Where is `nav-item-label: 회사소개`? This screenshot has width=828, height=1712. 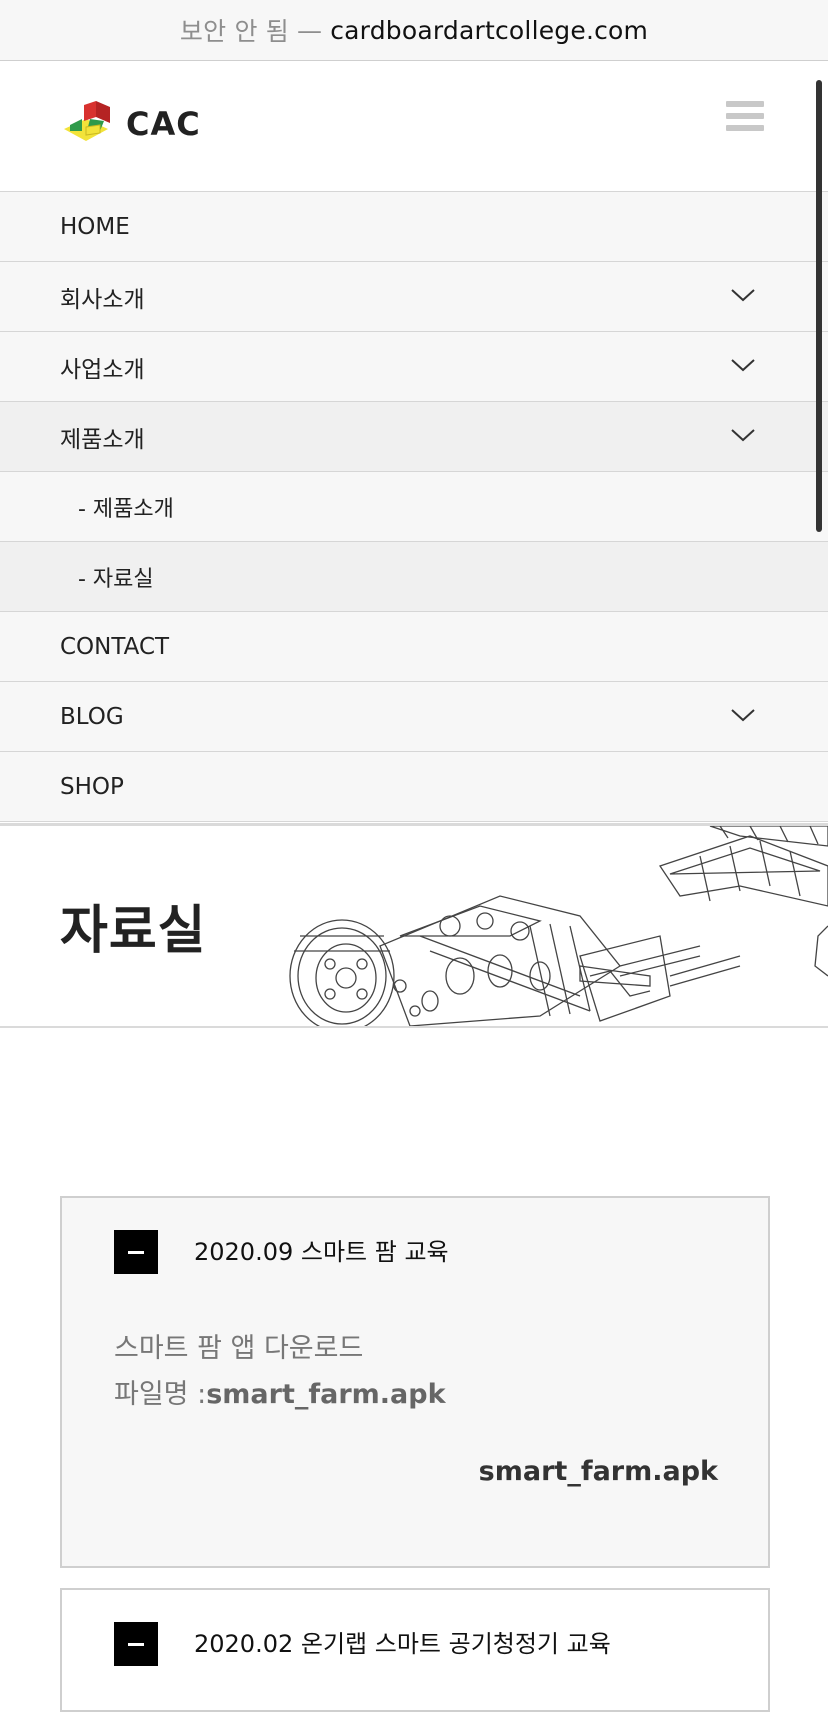
nav-item-label: 회사소개 is located at coordinates (102, 299).